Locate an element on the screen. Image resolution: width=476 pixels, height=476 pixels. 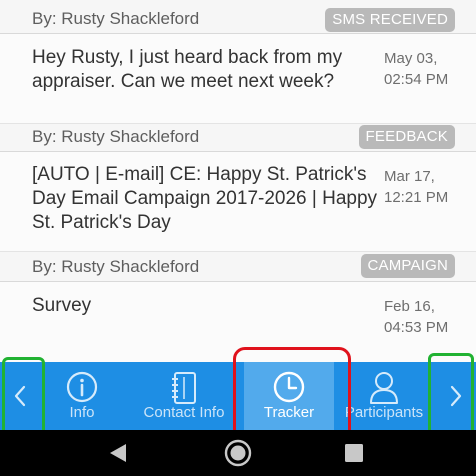
back-triangle-icon is located at coordinates (118, 453).